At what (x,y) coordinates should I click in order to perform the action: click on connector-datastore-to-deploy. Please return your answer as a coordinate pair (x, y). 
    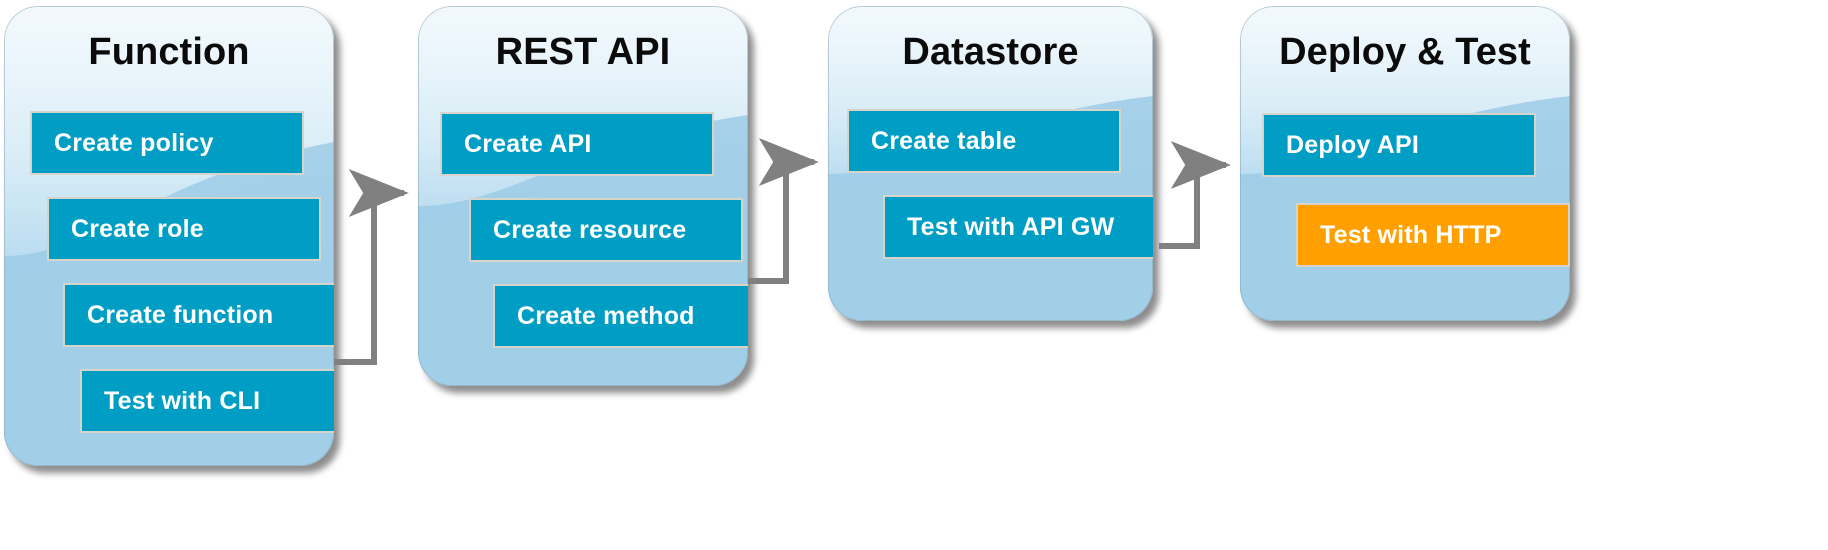
    Looking at the image, I should click on (1195, 195).